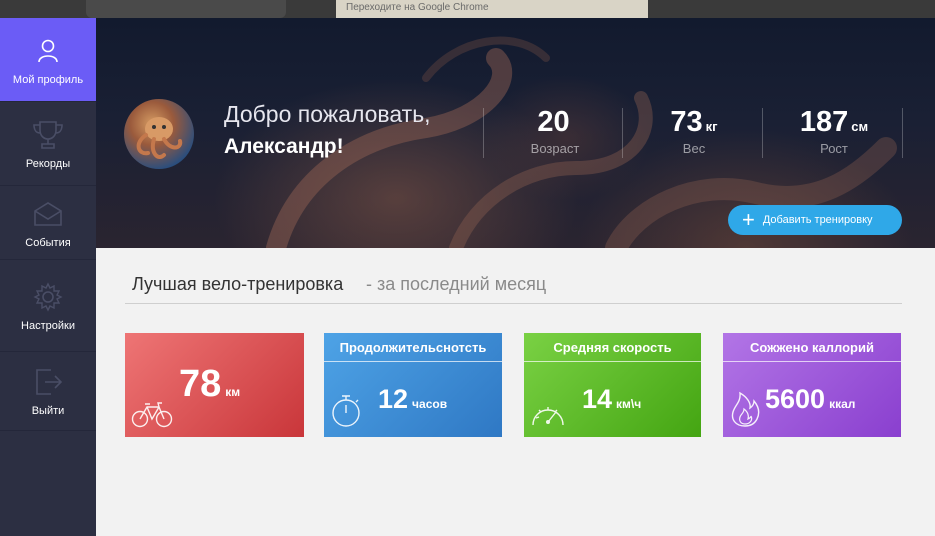 Image resolution: width=935 pixels, height=536 pixels. Describe the element at coordinates (48, 242) in the screenshot. I see `sidebar-item-label: События` at that location.